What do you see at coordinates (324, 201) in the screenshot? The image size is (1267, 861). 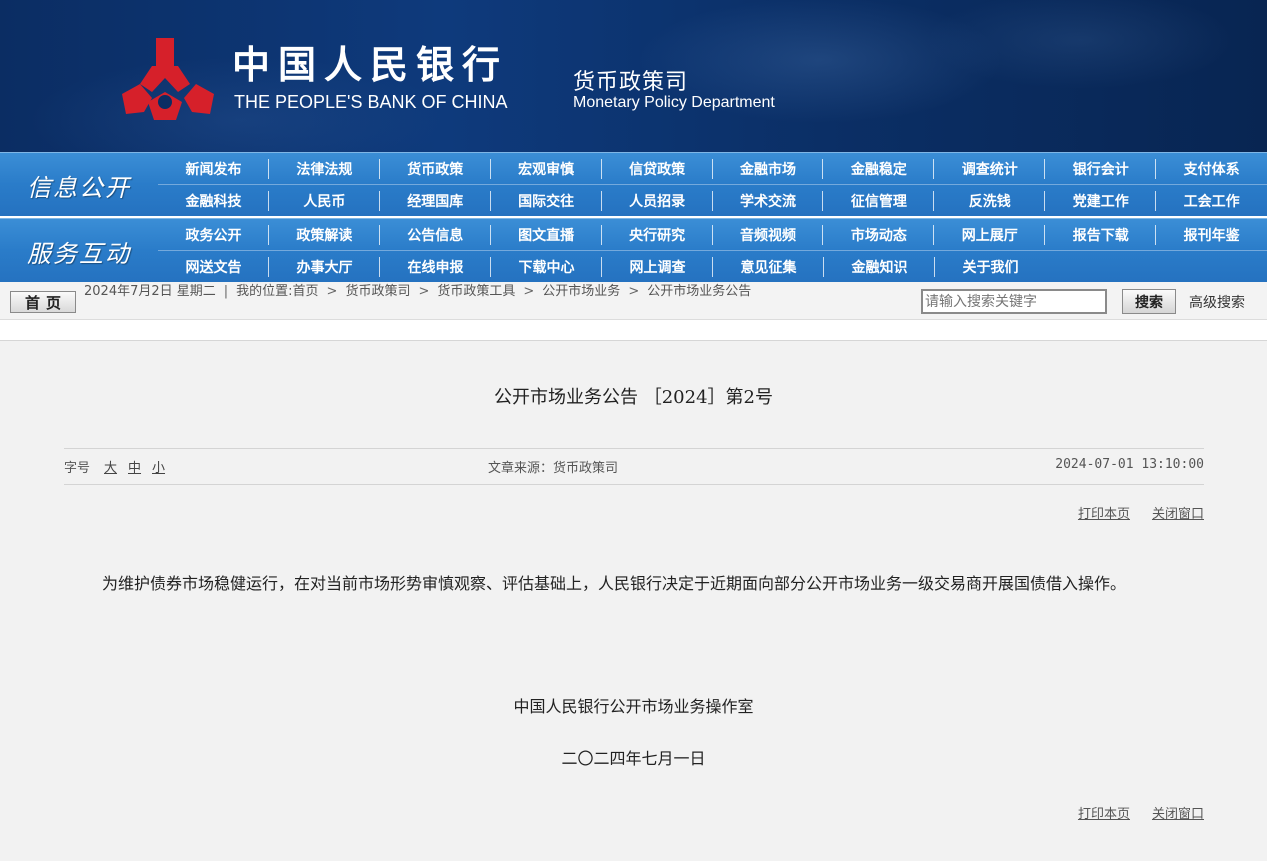 I see `nav-item: 人民币` at bounding box center [324, 201].